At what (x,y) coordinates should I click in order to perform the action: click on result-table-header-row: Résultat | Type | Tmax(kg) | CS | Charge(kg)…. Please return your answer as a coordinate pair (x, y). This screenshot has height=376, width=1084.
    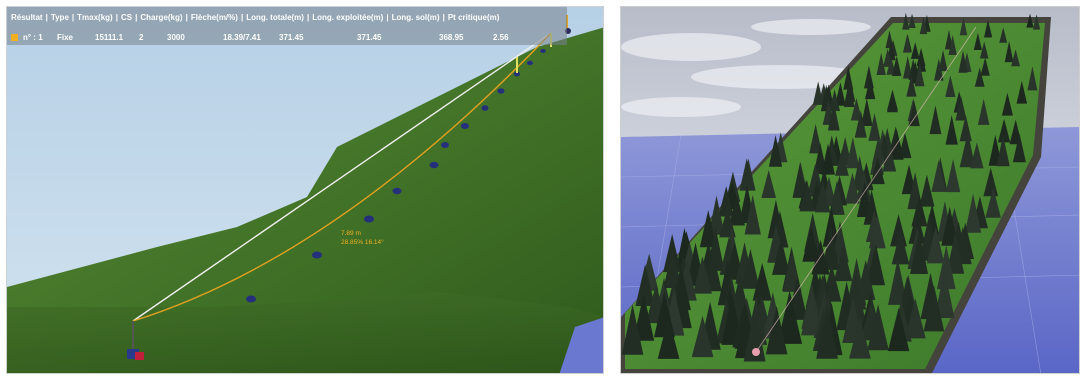
    Looking at the image, I should click on (255, 17).